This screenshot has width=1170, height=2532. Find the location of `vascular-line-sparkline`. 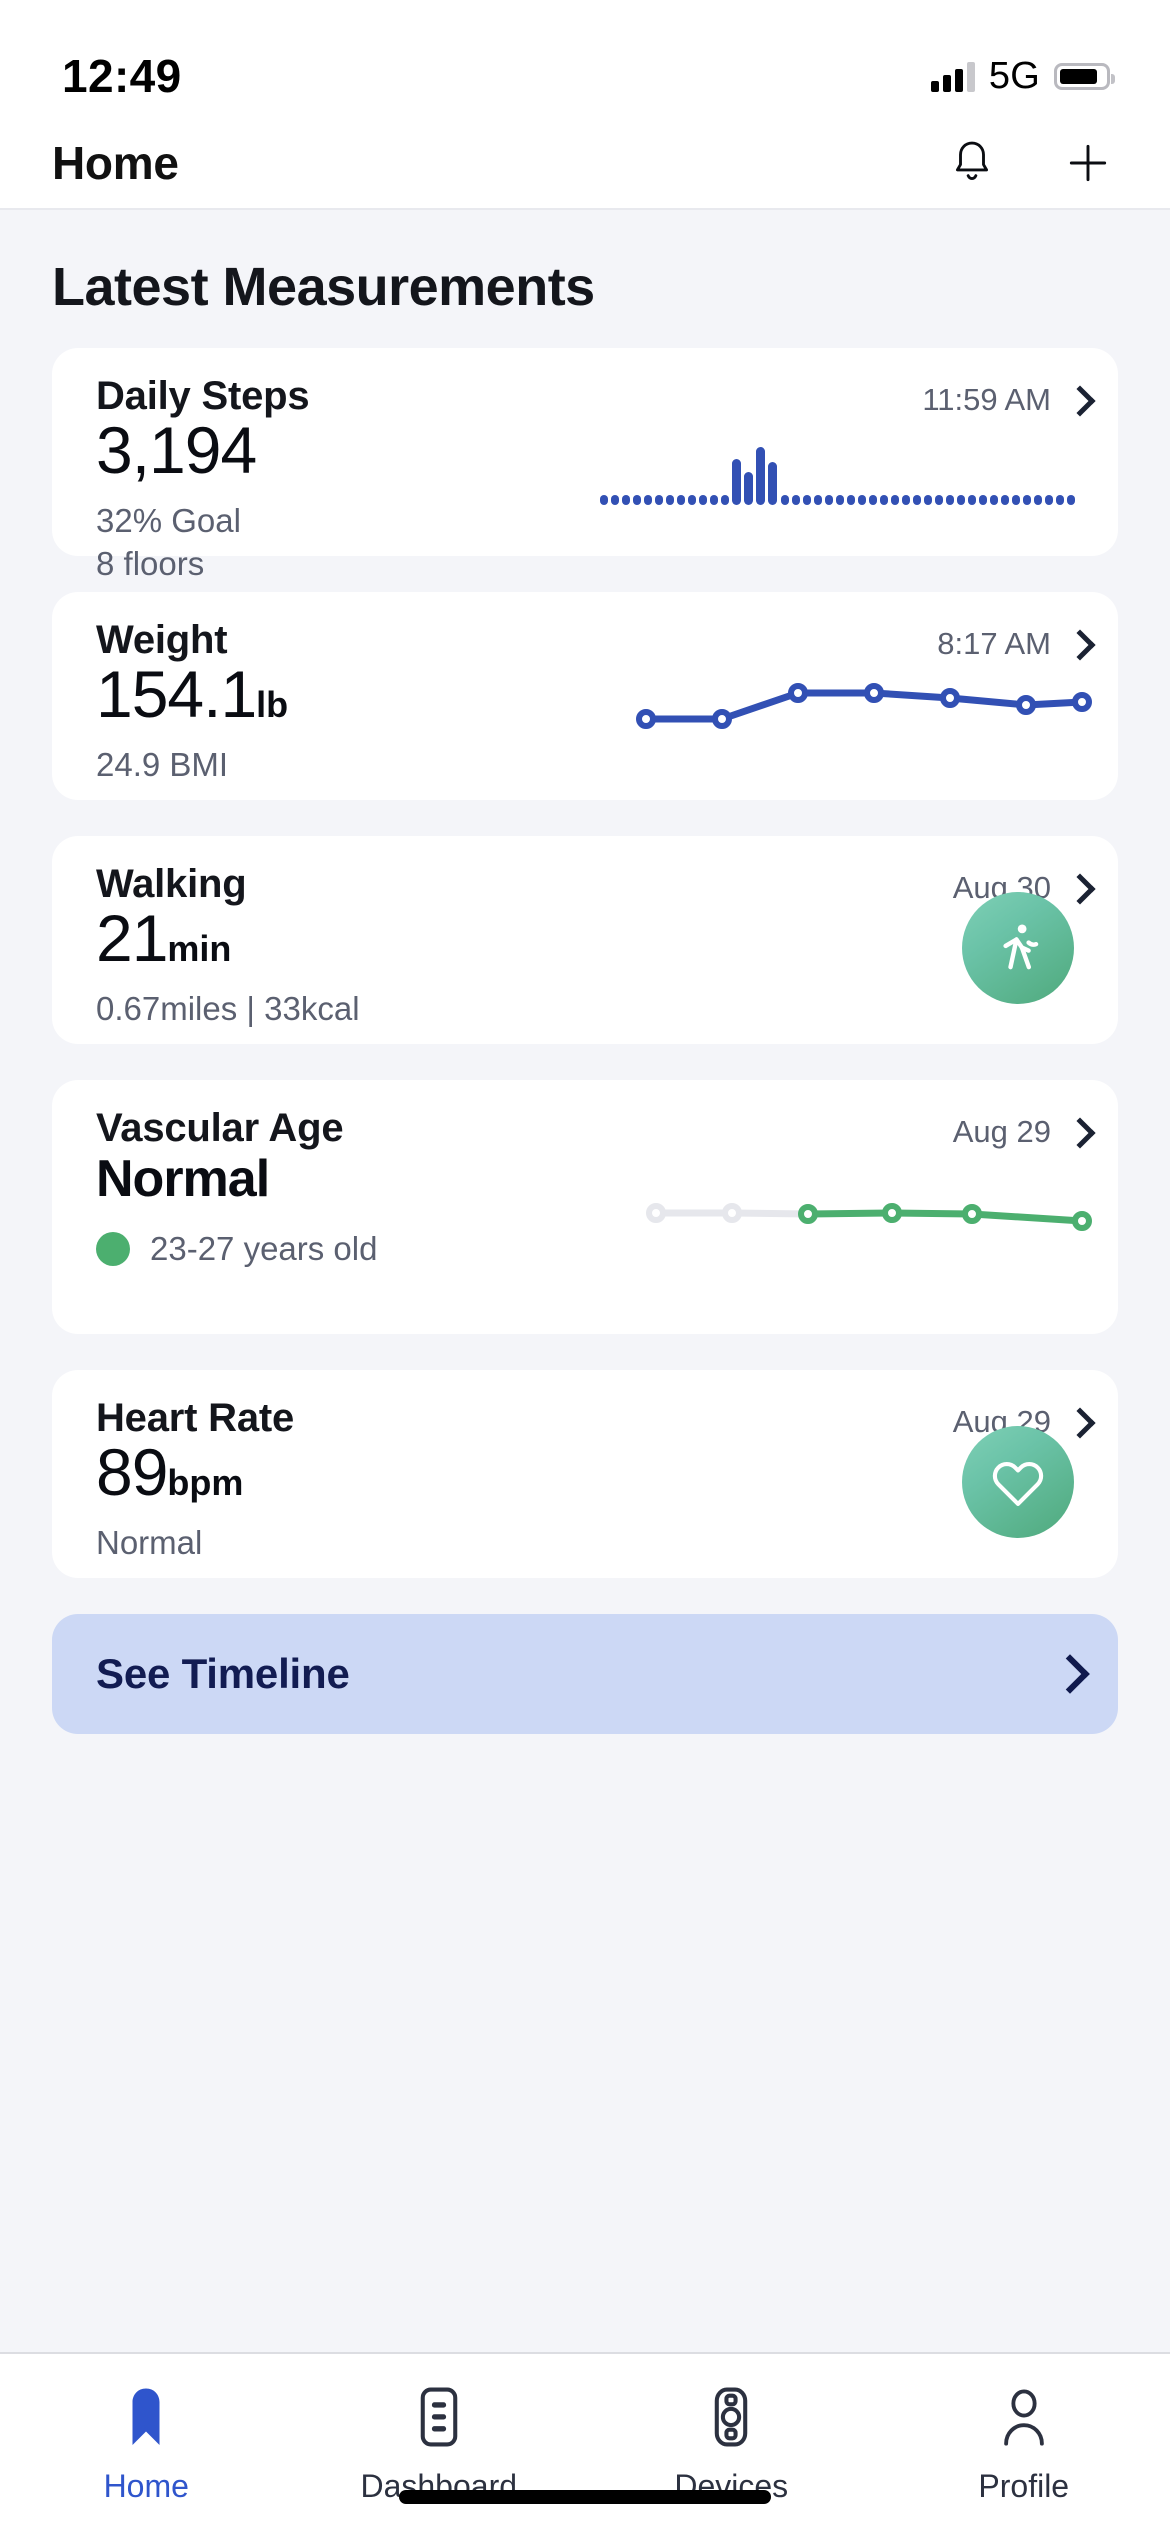

vascular-line-sparkline is located at coordinates (867, 1215).